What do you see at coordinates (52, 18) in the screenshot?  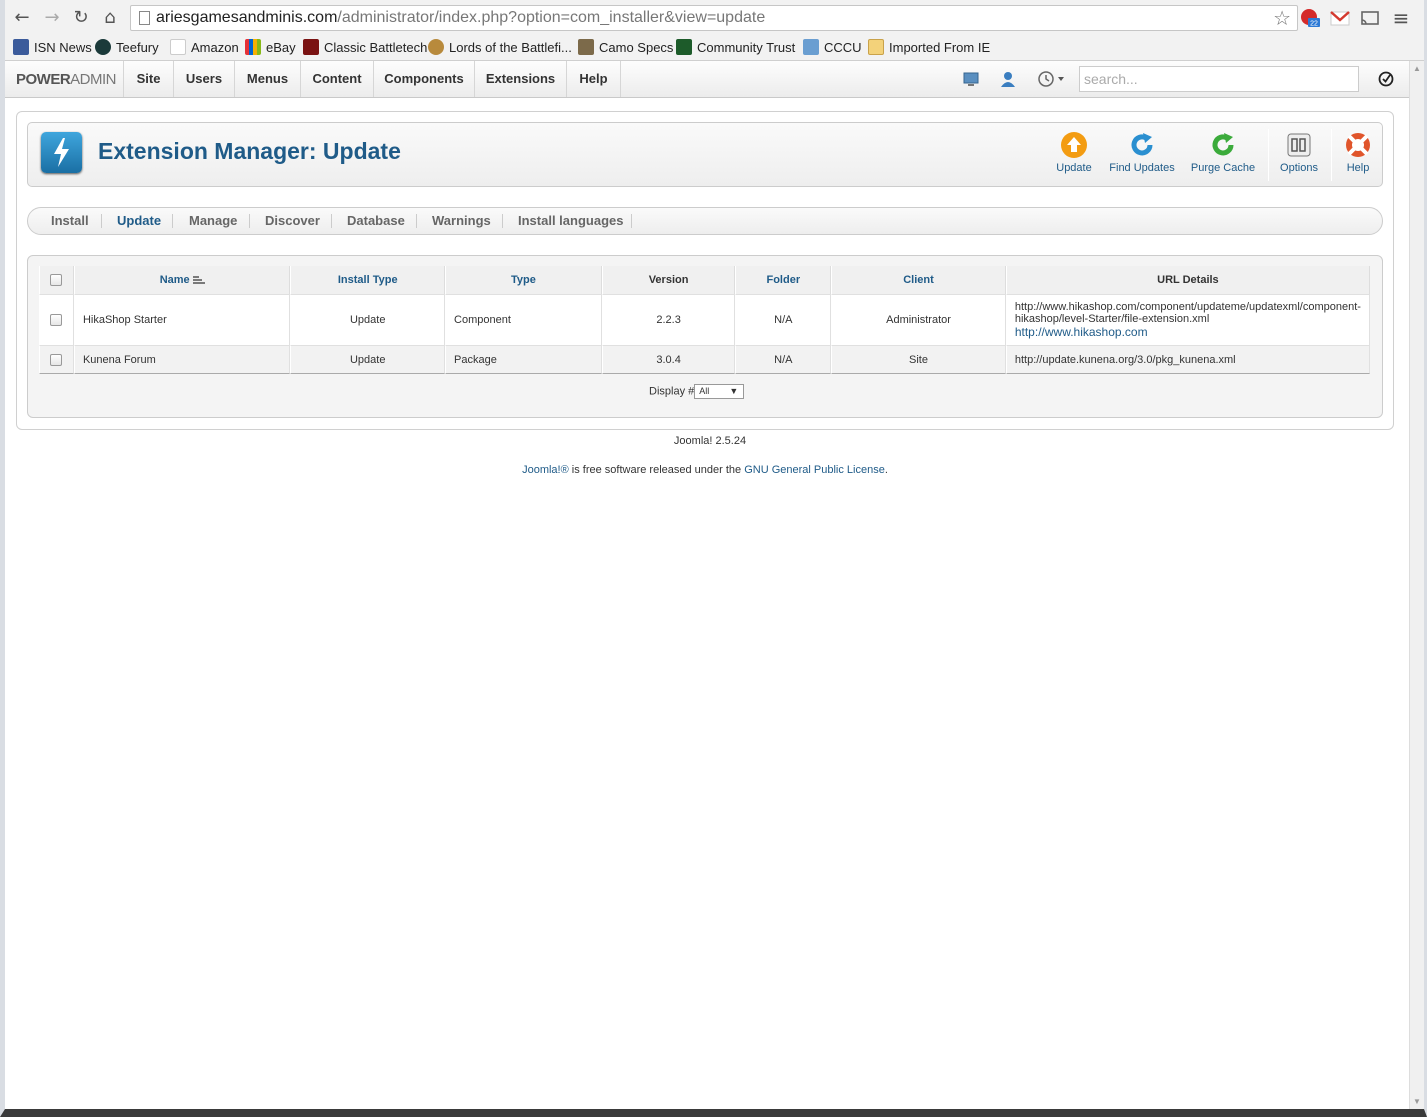 I see `forward-icon: →` at bounding box center [52, 18].